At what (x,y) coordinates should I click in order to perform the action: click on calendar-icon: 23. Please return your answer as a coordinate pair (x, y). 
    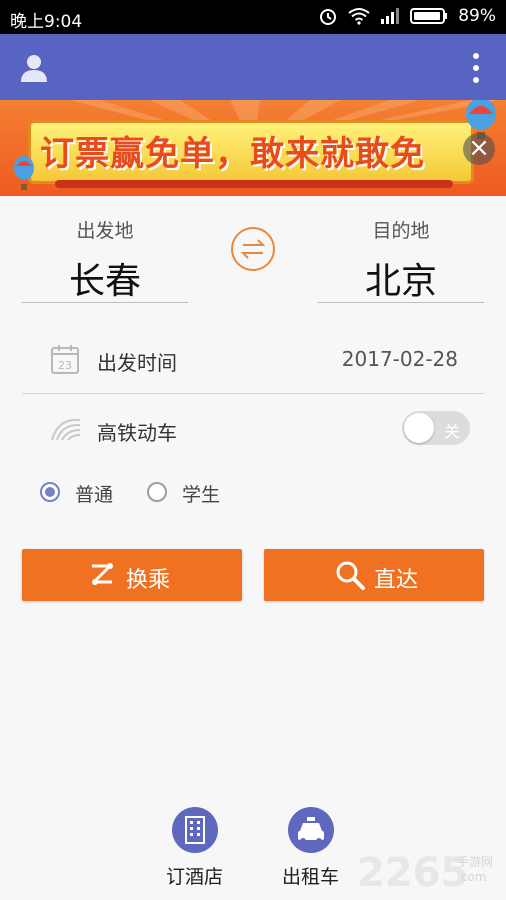
    Looking at the image, I should click on (65, 359).